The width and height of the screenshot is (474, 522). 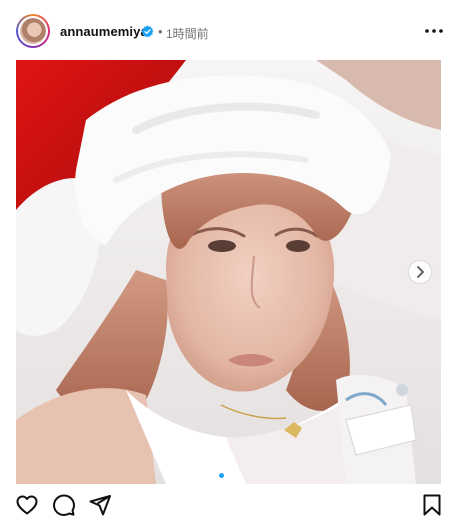 What do you see at coordinates (104, 31) in the screenshot?
I see `username-link: annaumemiya` at bounding box center [104, 31].